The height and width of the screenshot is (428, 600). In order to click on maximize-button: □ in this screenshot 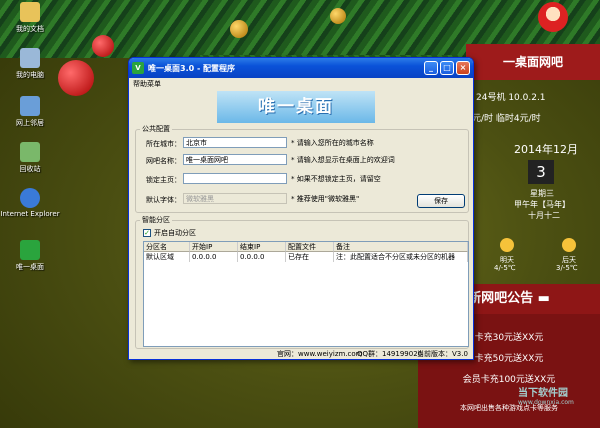, I will do `click(447, 68)`.